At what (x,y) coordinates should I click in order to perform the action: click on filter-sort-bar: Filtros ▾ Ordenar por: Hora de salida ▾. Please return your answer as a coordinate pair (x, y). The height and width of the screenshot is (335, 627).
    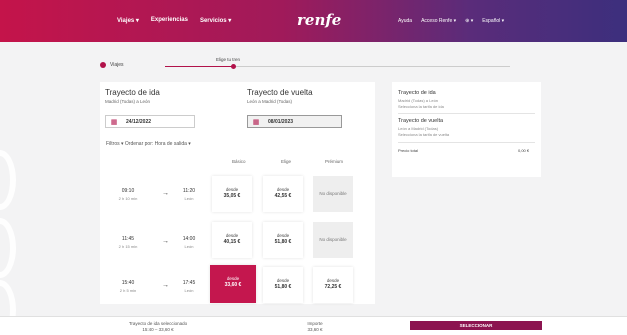
    Looking at the image, I should click on (148, 144).